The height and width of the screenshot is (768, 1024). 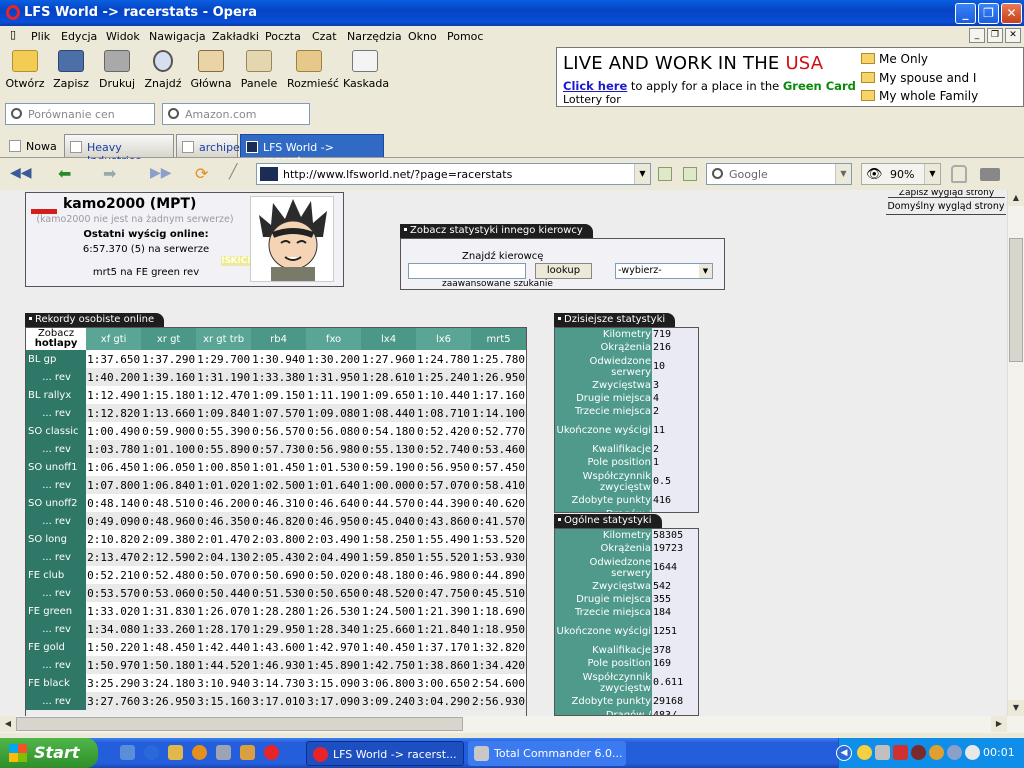 What do you see at coordinates (279, 665) in the screenshot?
I see `lap-time-cell: 1:46.930` at bounding box center [279, 665].